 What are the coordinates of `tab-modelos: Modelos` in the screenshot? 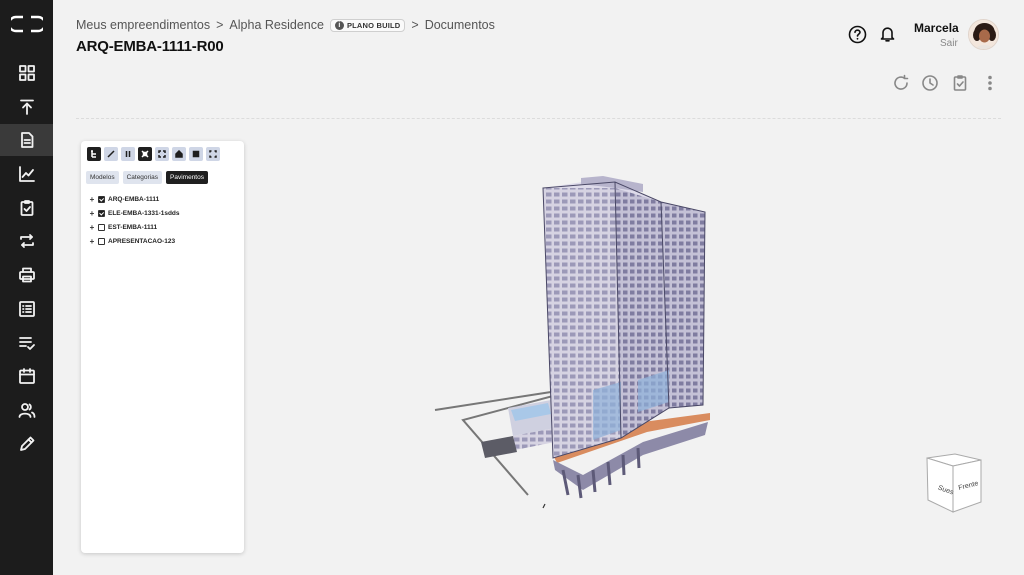 It's located at (102, 177).